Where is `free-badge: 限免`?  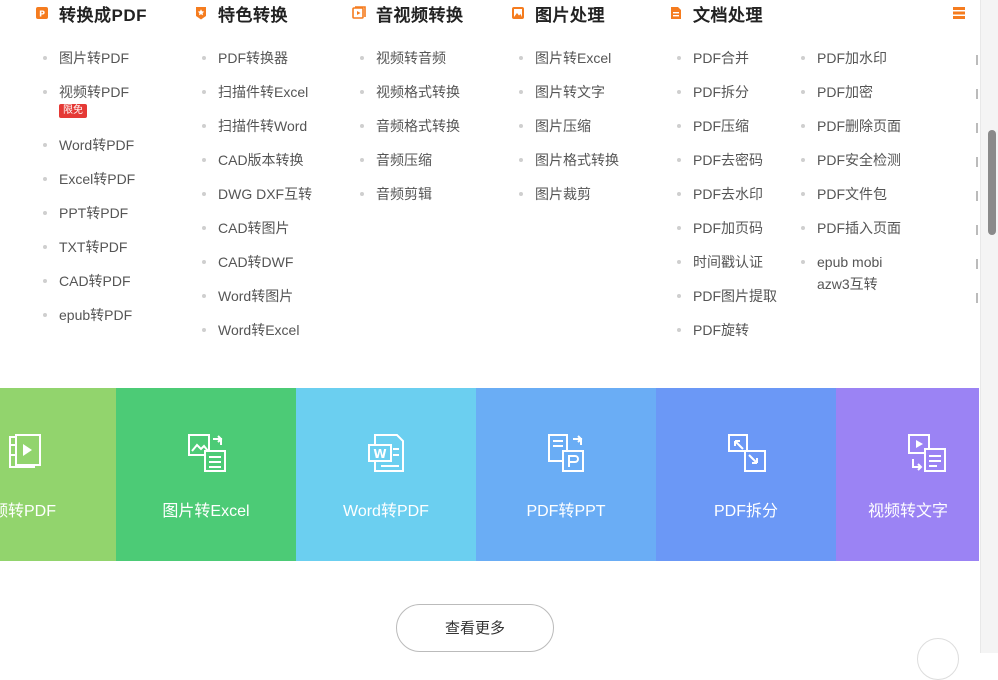
free-badge: 限免 is located at coordinates (73, 111).